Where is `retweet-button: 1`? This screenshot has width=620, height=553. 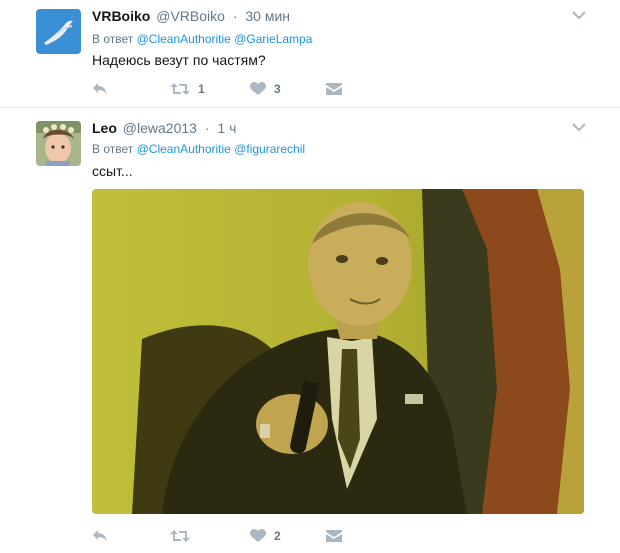 retweet-button: 1 is located at coordinates (187, 89).